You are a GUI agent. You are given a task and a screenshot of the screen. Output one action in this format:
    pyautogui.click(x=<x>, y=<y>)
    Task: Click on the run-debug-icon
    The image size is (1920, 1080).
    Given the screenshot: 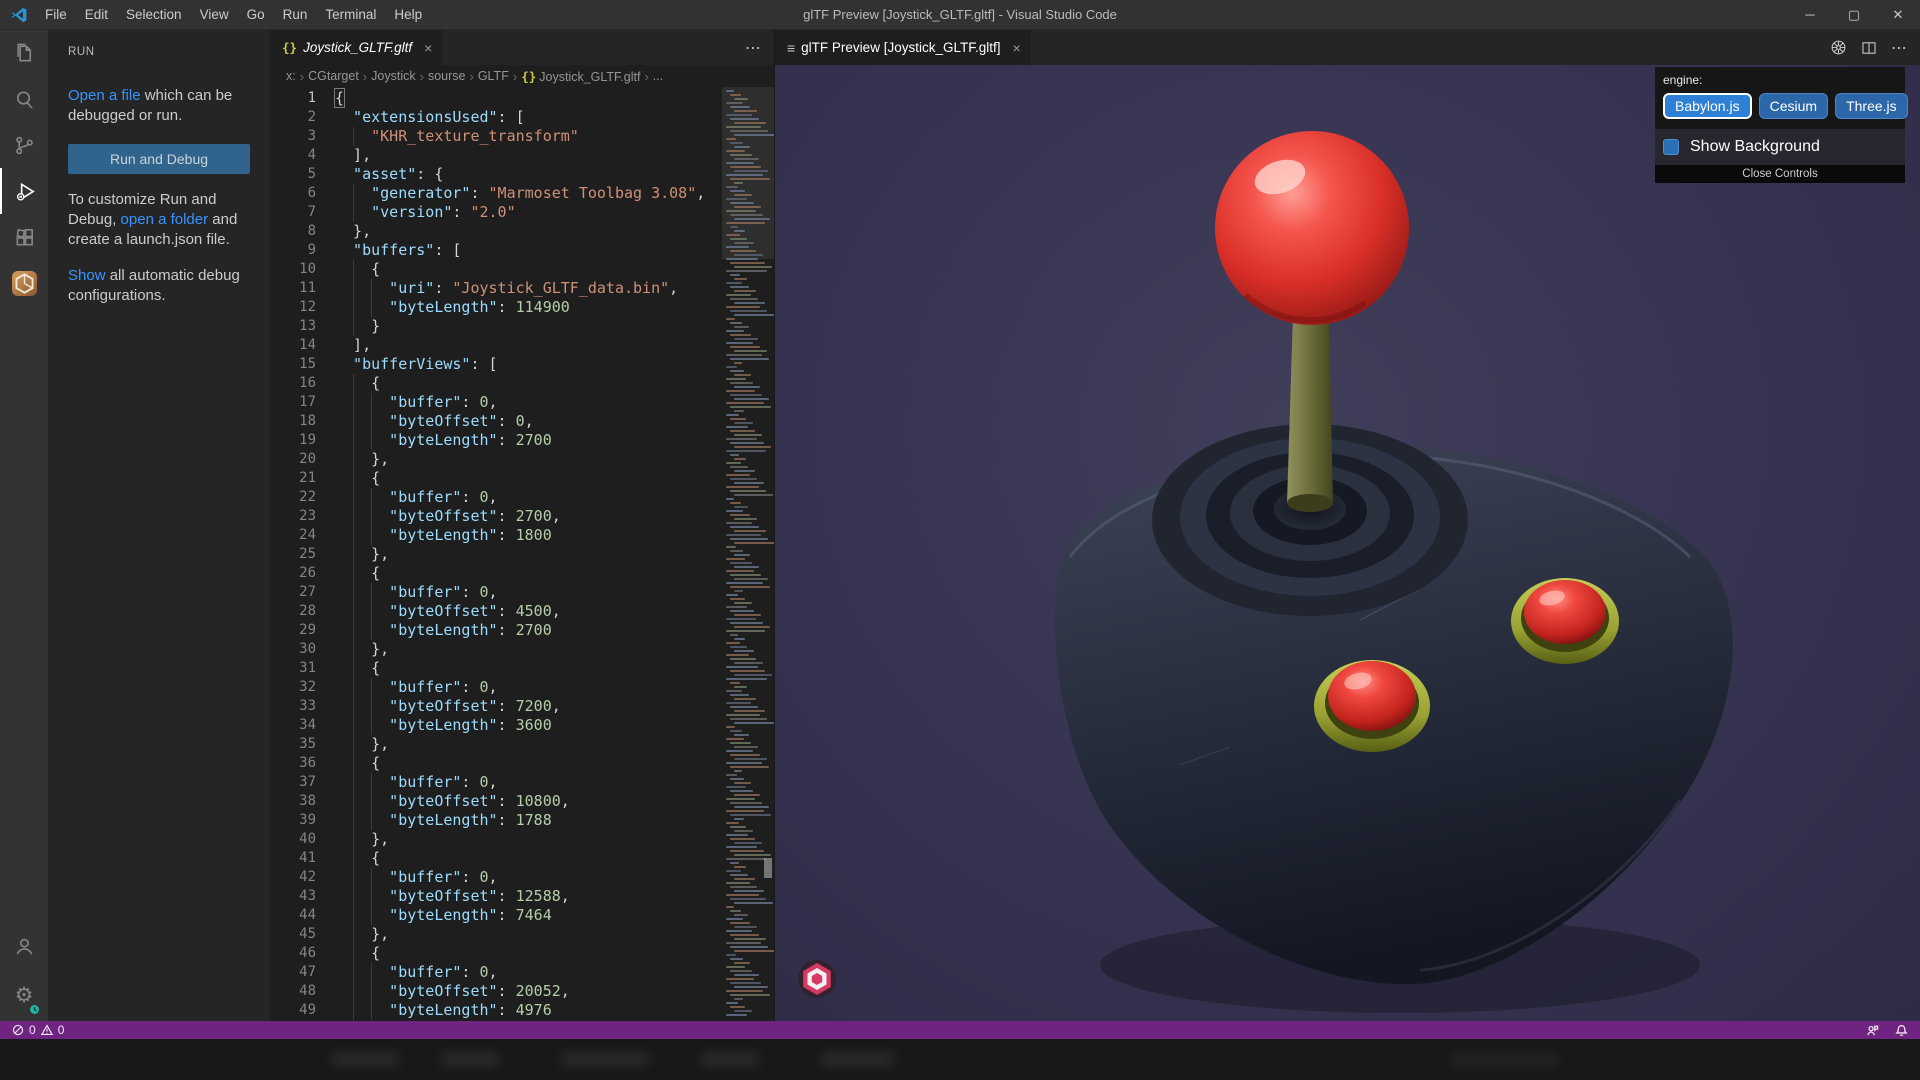 What is the action you would take?
    pyautogui.click(x=24, y=191)
    